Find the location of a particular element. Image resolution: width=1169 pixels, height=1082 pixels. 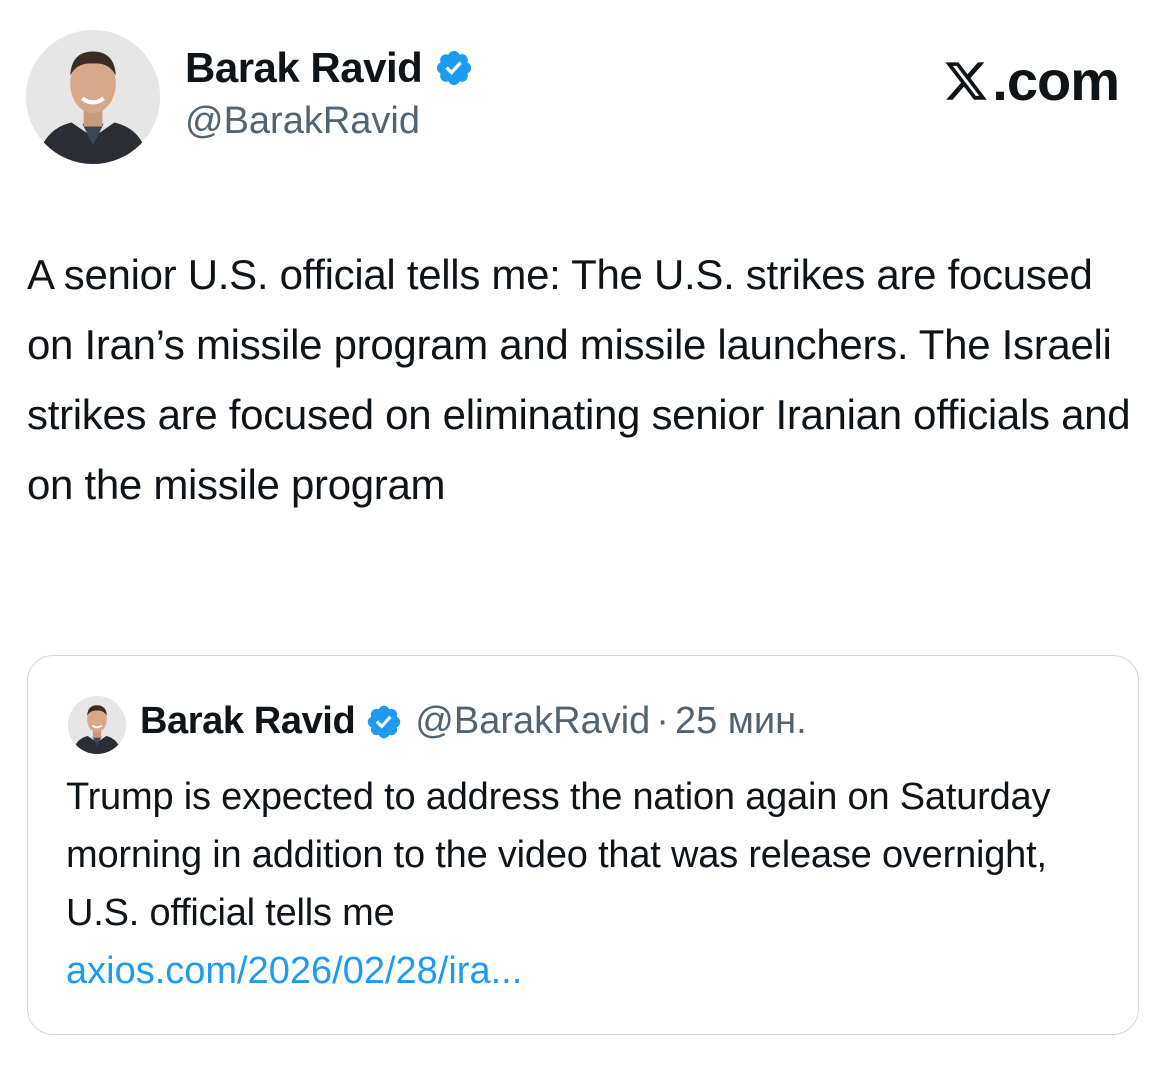

author-handle: @BarakRavid is located at coordinates (302, 121).